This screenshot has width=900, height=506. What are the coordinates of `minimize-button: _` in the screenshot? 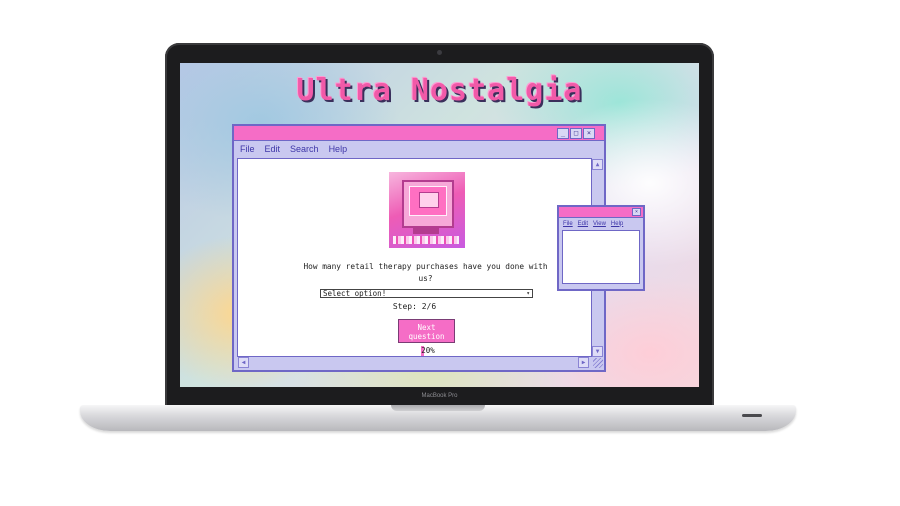 It's located at (563, 133).